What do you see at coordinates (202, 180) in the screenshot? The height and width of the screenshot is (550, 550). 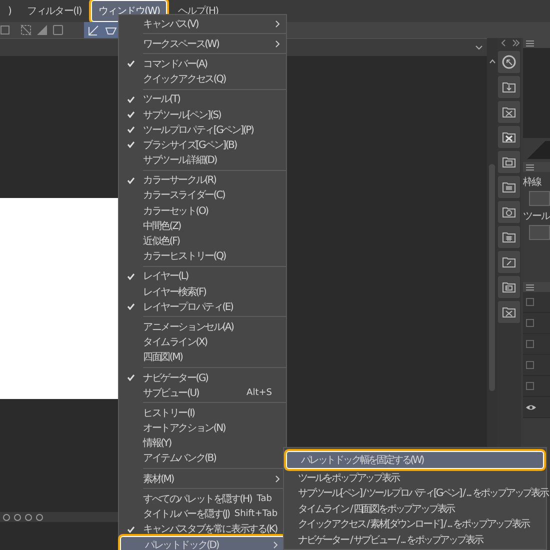 I see `menu-item: カラーサークル(R)` at bounding box center [202, 180].